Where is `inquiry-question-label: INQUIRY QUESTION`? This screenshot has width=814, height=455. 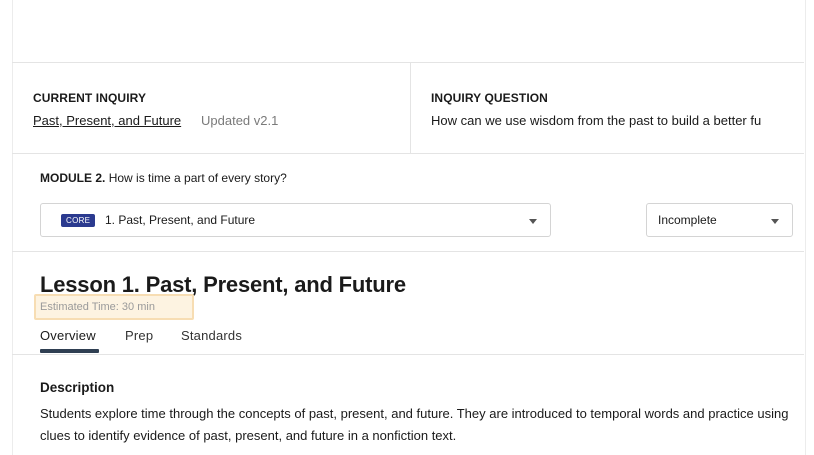 inquiry-question-label: INQUIRY QUESTION is located at coordinates (489, 98).